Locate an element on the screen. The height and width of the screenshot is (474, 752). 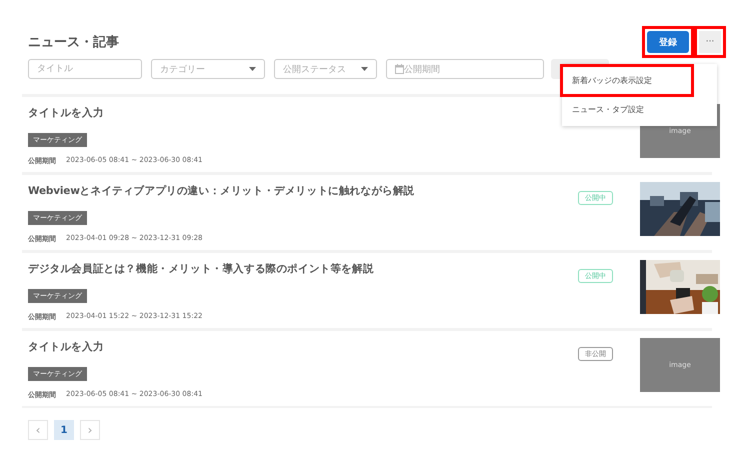
calendar-icon is located at coordinates (399, 69).